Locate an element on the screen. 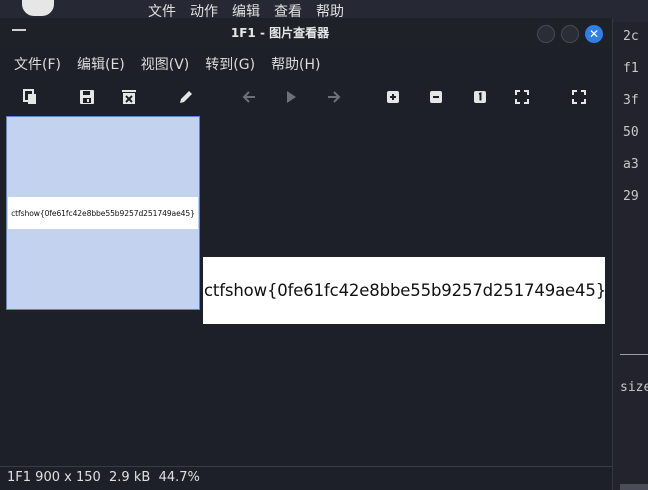  hex-value: 2c is located at coordinates (631, 36).